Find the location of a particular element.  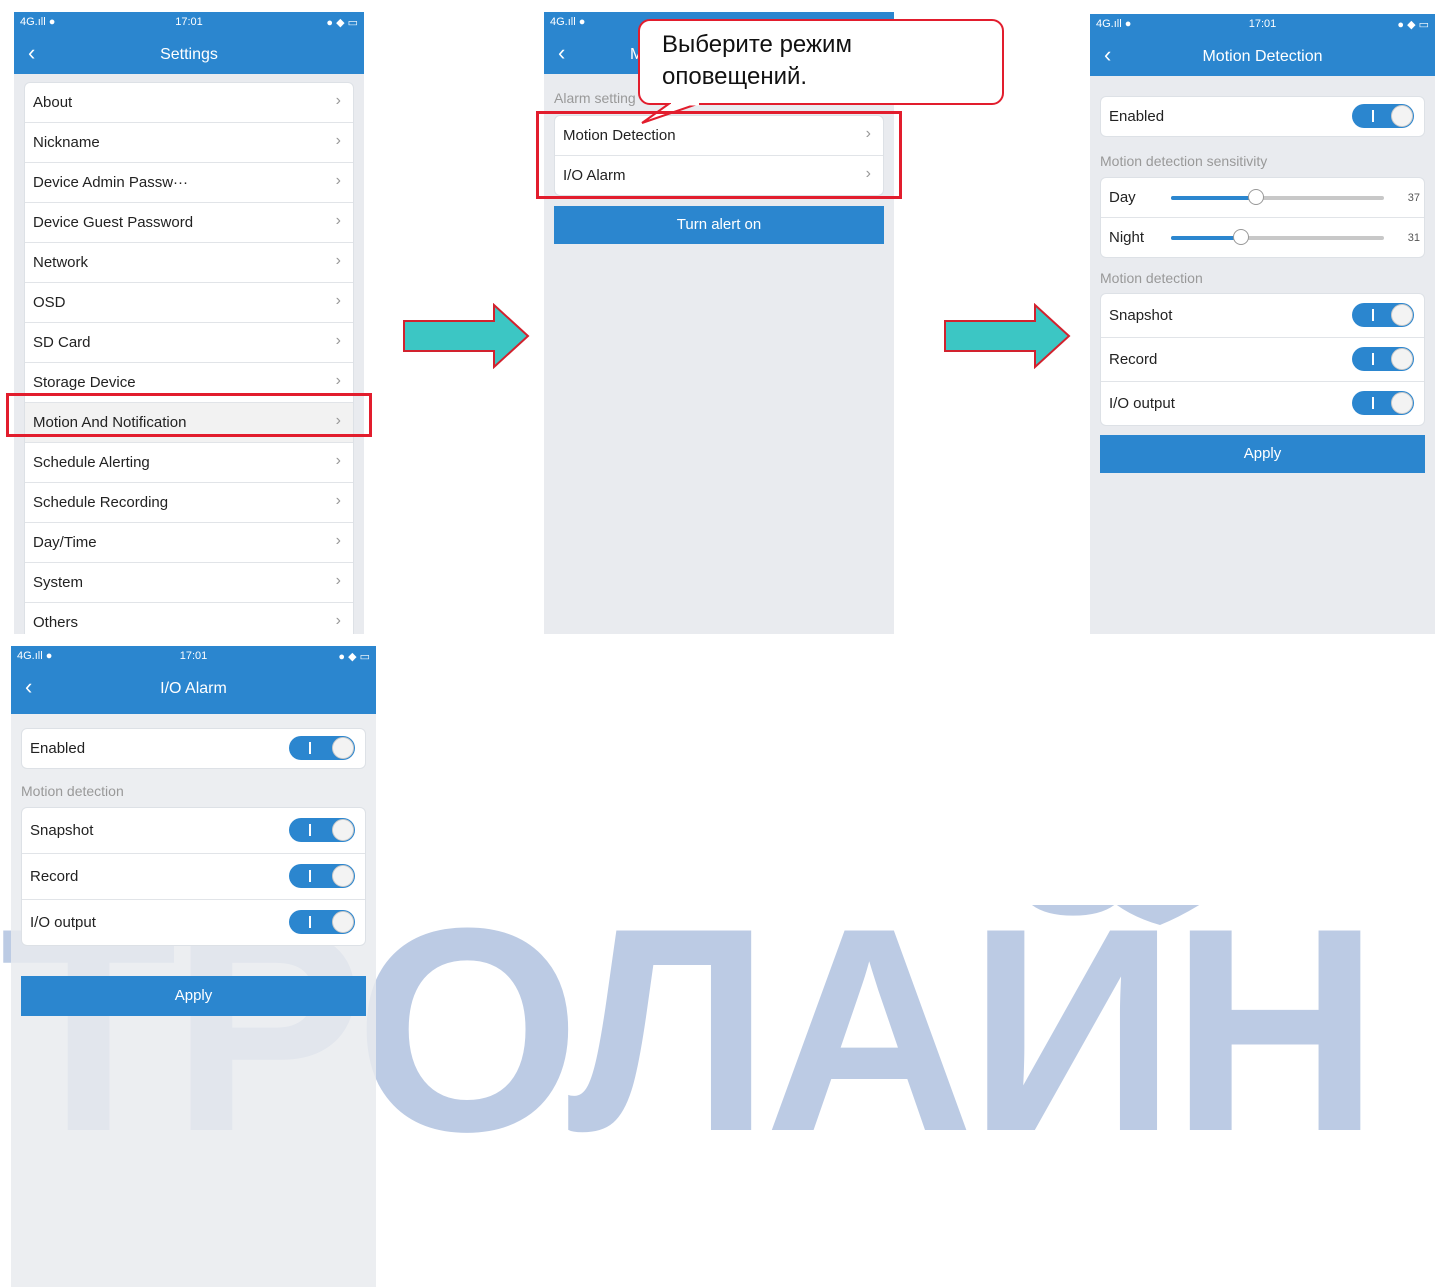

night-slider is located at coordinates (1277, 237).